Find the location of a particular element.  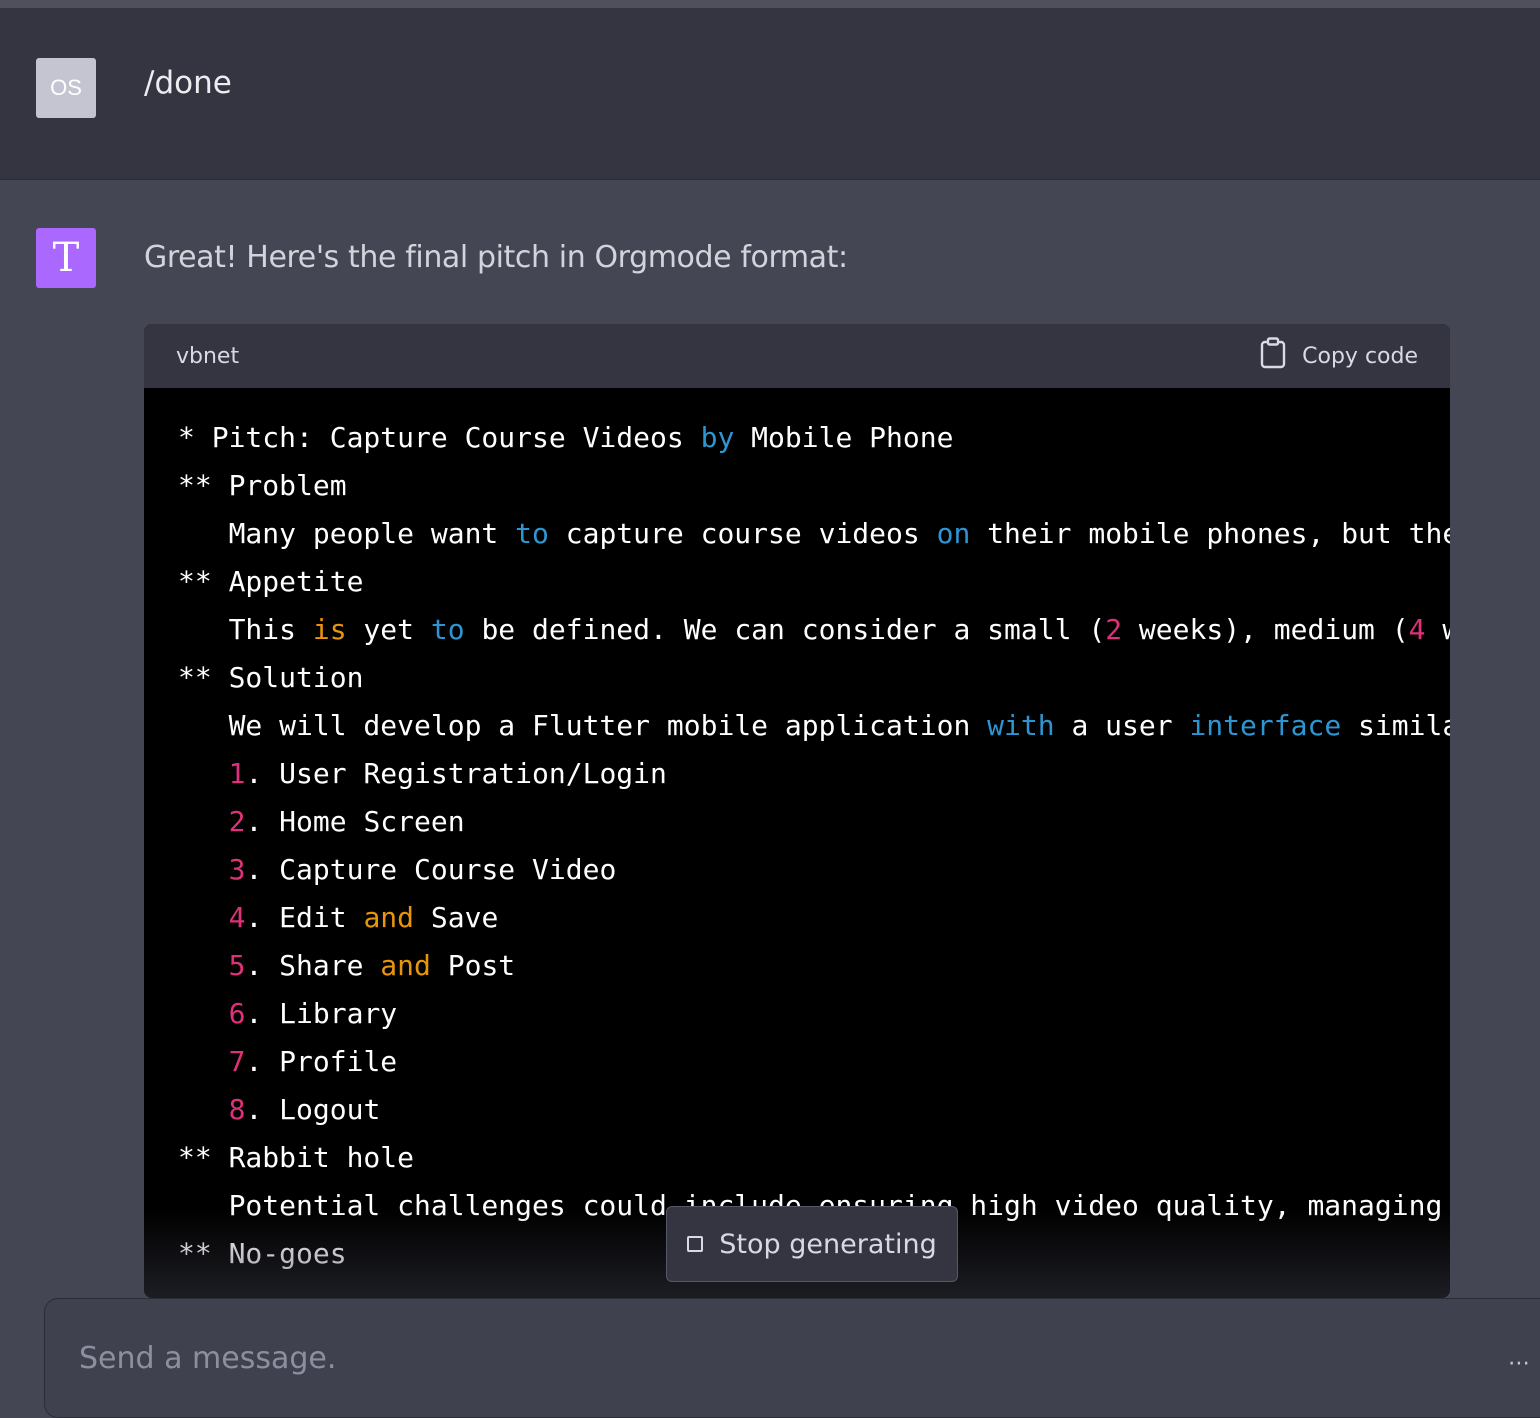

code-token: capture course videos is located at coordinates (742, 533).